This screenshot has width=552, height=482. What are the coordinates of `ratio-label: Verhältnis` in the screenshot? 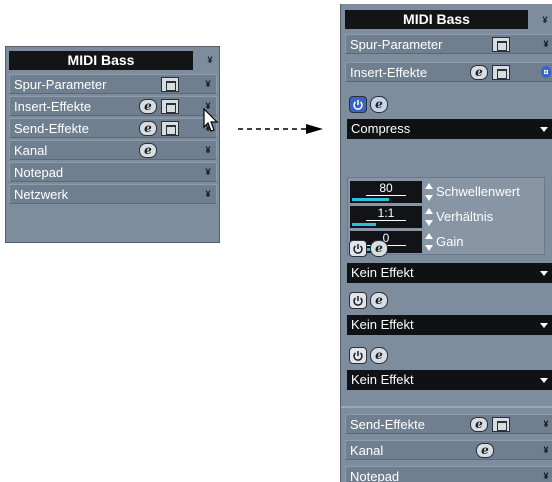 It's located at (465, 216).